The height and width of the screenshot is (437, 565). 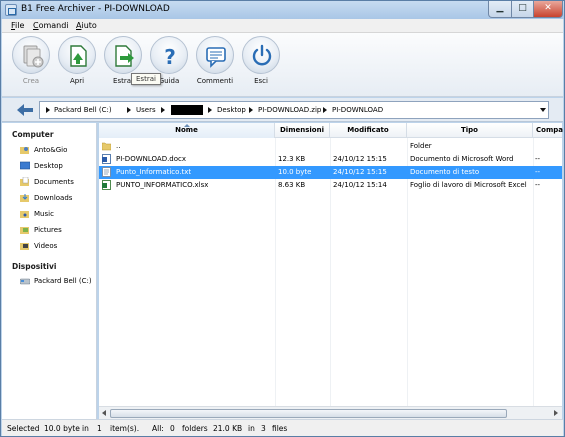 What do you see at coordinates (548, 9) in the screenshot?
I see `close-button: ✕` at bounding box center [548, 9].